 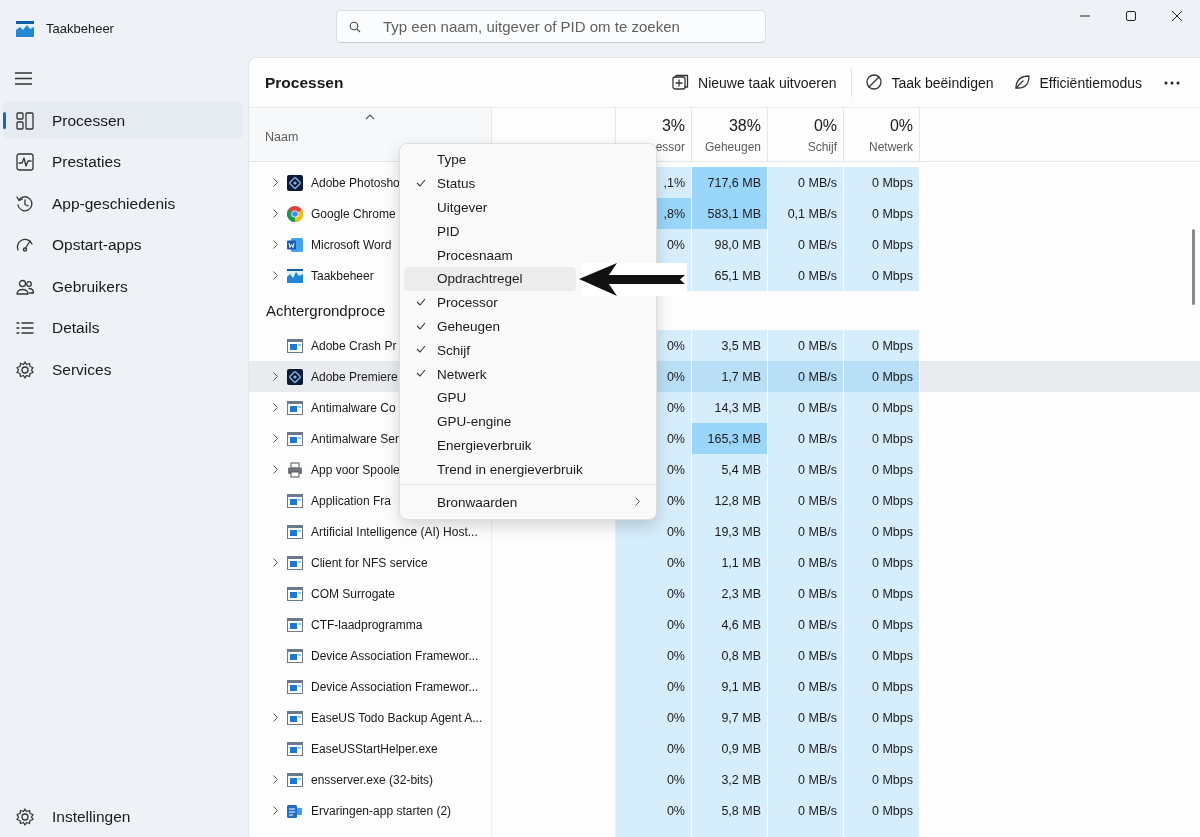 I want to click on column-header: Geheugen, so click(x=732, y=147).